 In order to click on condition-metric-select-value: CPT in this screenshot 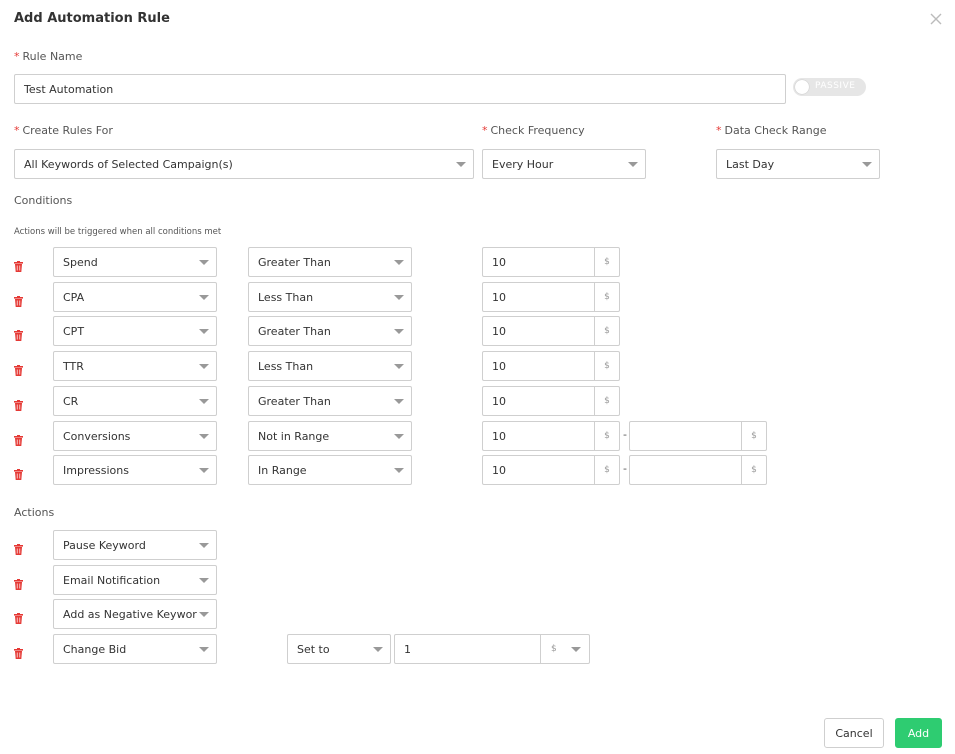, I will do `click(74, 331)`.